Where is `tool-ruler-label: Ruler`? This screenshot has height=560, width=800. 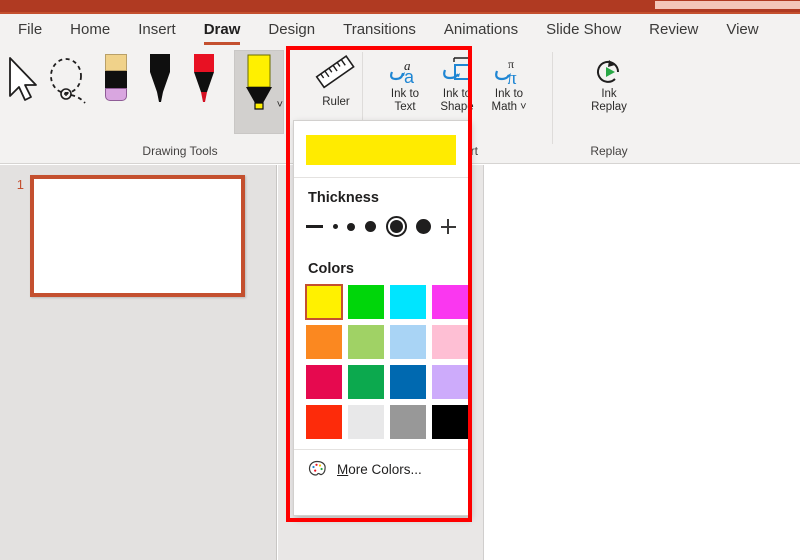 tool-ruler-label: Ruler is located at coordinates (336, 102).